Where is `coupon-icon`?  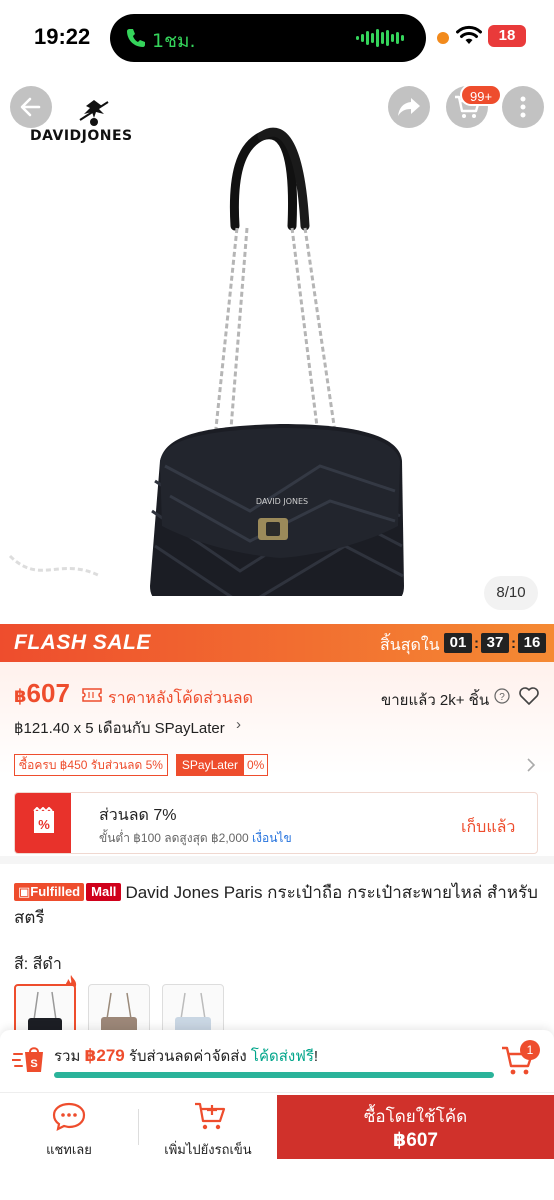 coupon-icon is located at coordinates (92, 695).